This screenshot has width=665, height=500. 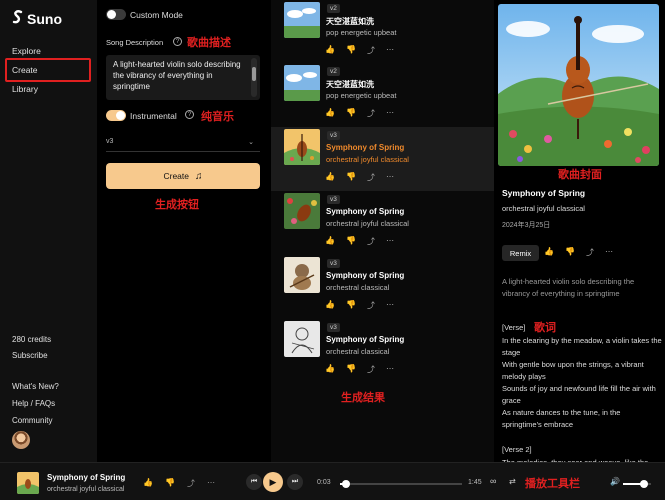 I want to click on volume-track, so click(x=637, y=484).